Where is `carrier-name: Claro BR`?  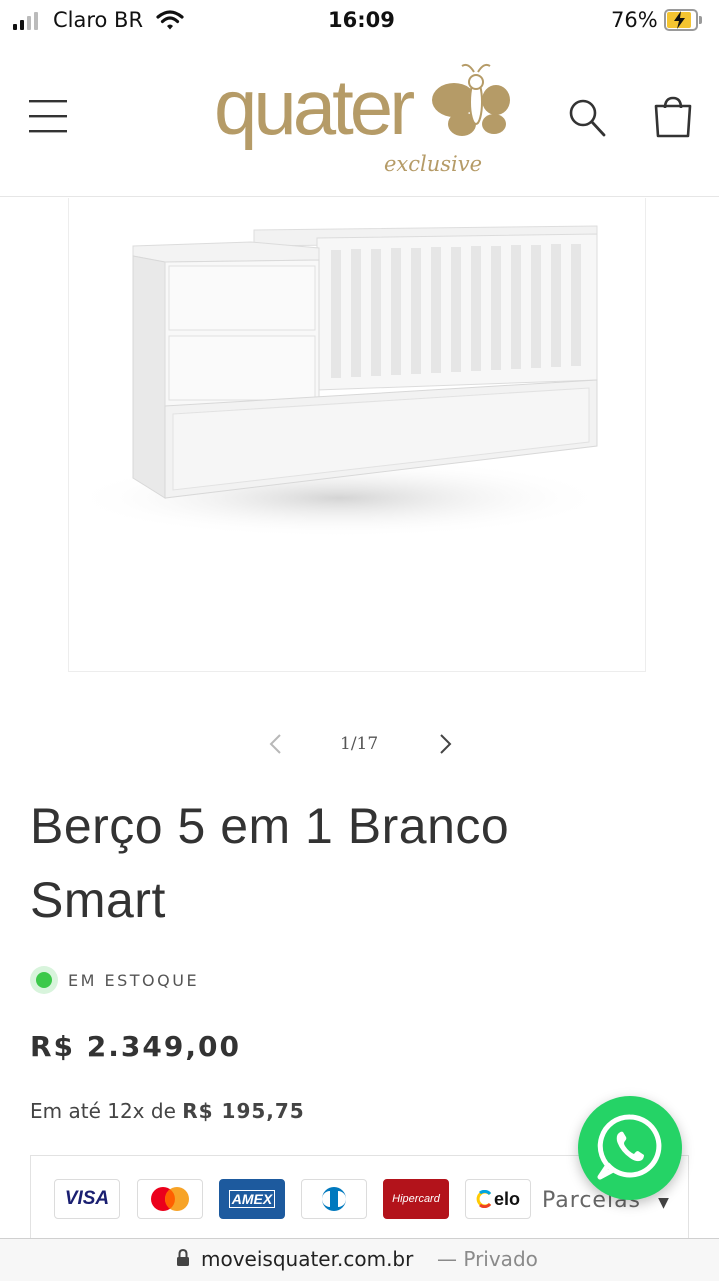
carrier-name: Claro BR is located at coordinates (98, 20).